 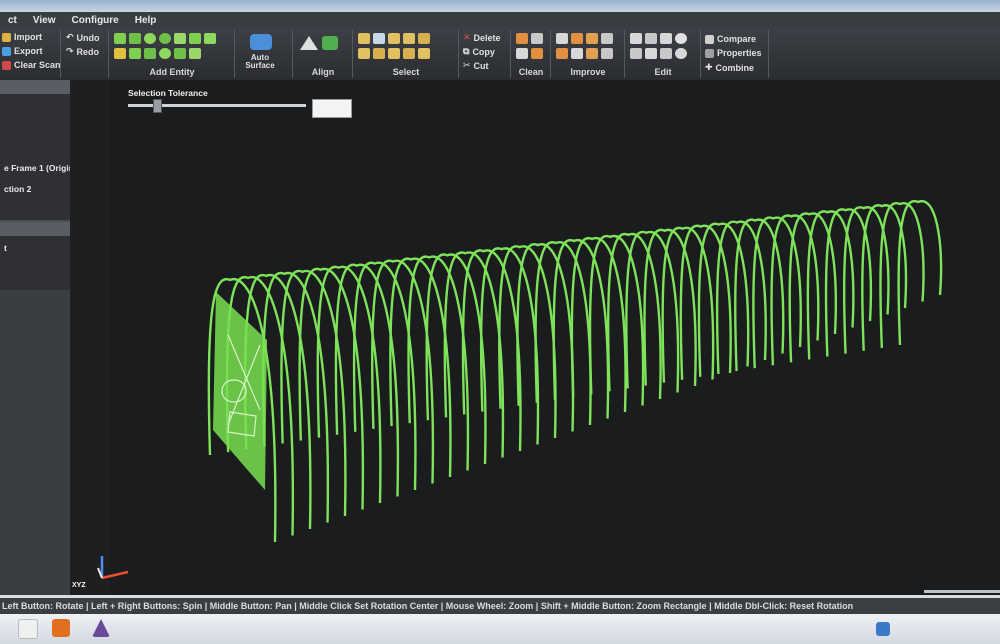 I want to click on curve-icon, so click(x=210, y=38).